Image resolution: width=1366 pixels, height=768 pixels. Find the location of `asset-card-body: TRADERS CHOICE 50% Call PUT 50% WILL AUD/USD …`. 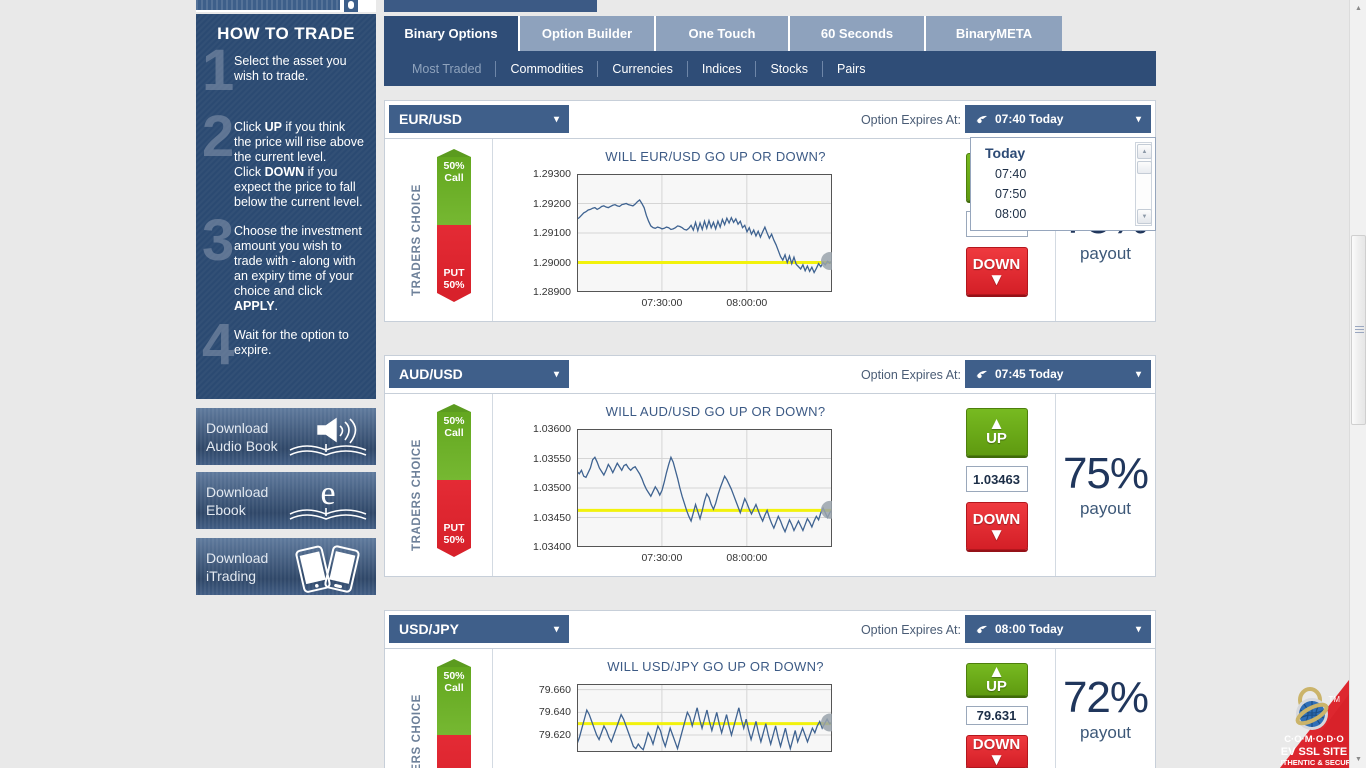

asset-card-body: TRADERS CHOICE 50% Call PUT 50% WILL AUD/USD … is located at coordinates (770, 485).